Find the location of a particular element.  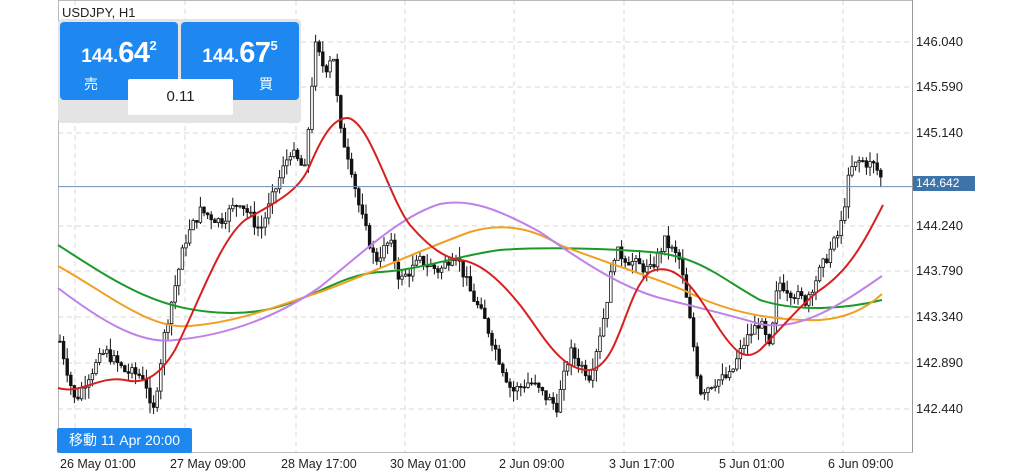

x-axis-label: 26 May 01:00 is located at coordinates (98, 464).